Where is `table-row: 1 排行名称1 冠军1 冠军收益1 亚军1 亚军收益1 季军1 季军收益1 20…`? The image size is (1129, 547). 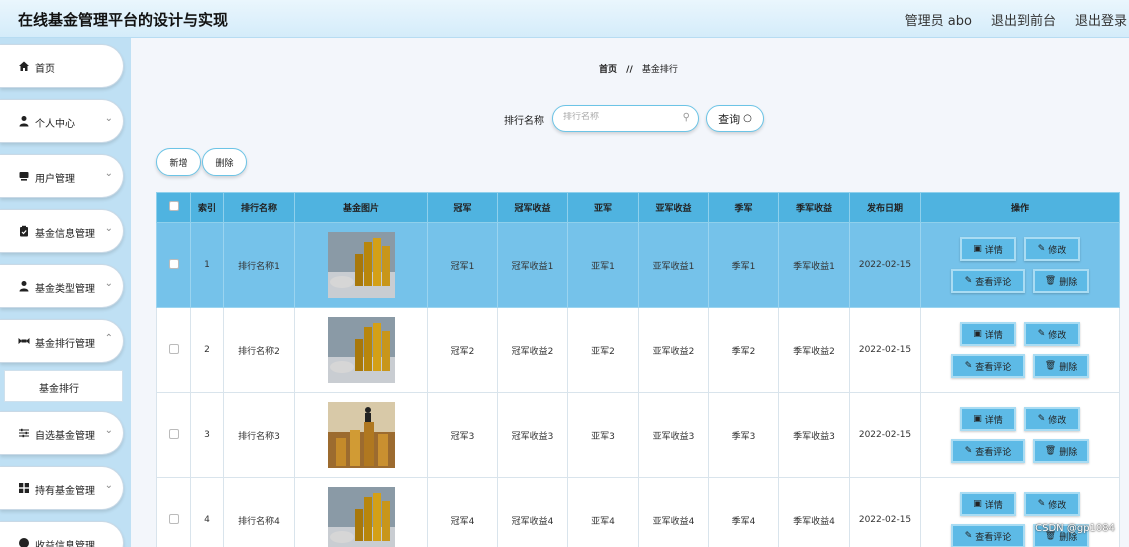
table-row: 1 排行名称1 冠军1 冠军收益1 亚军1 亚军收益1 季军1 季军收益1 20… is located at coordinates (638, 265).